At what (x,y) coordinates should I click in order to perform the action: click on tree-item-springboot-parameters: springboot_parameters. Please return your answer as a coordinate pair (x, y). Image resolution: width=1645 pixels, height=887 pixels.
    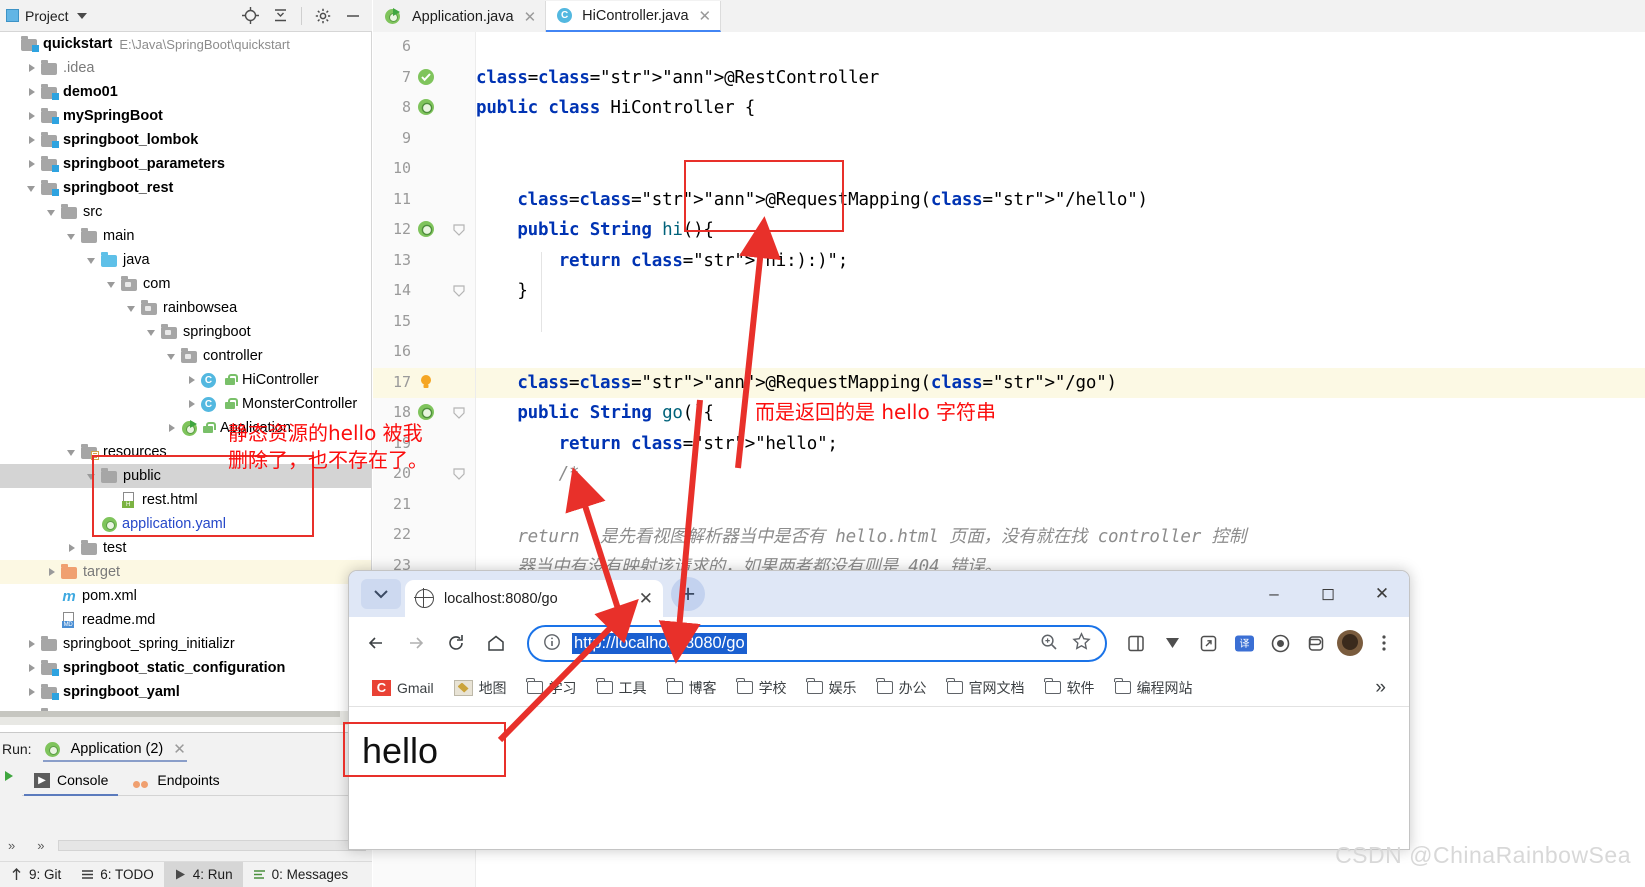
    Looking at the image, I should click on (185, 164).